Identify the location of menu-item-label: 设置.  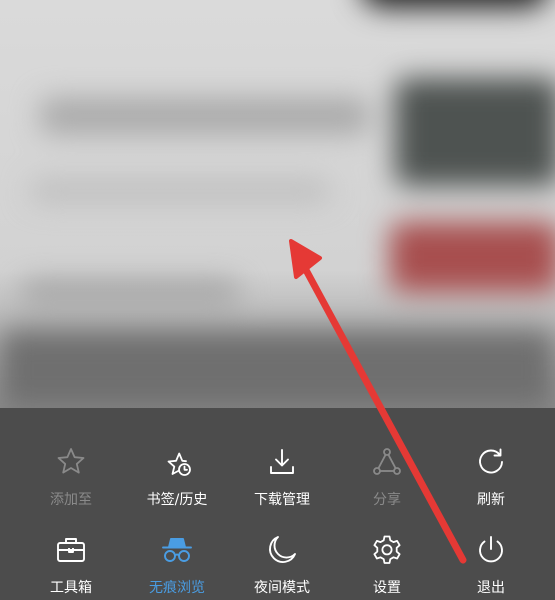
(387, 588).